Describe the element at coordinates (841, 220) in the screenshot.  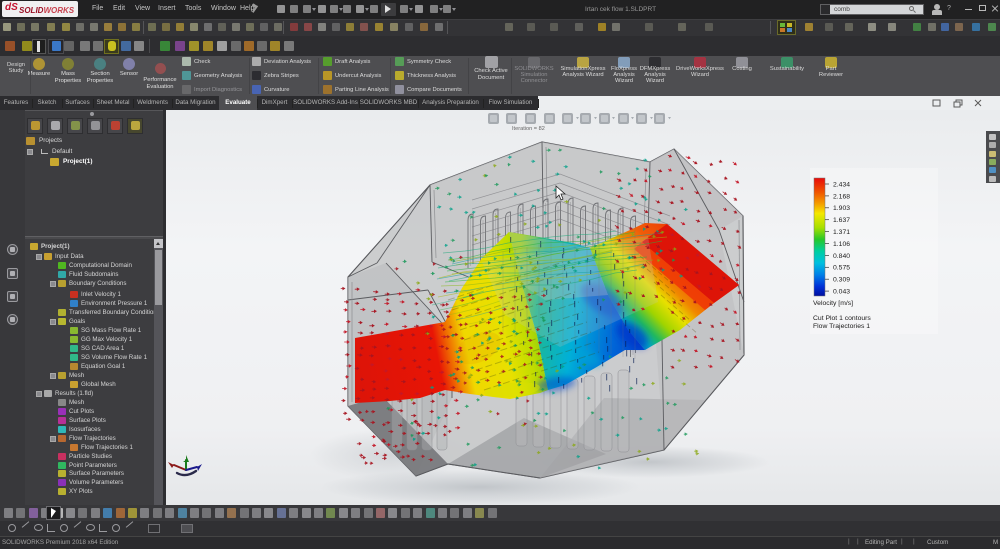
I see `svg-text: 1.637` at that location.